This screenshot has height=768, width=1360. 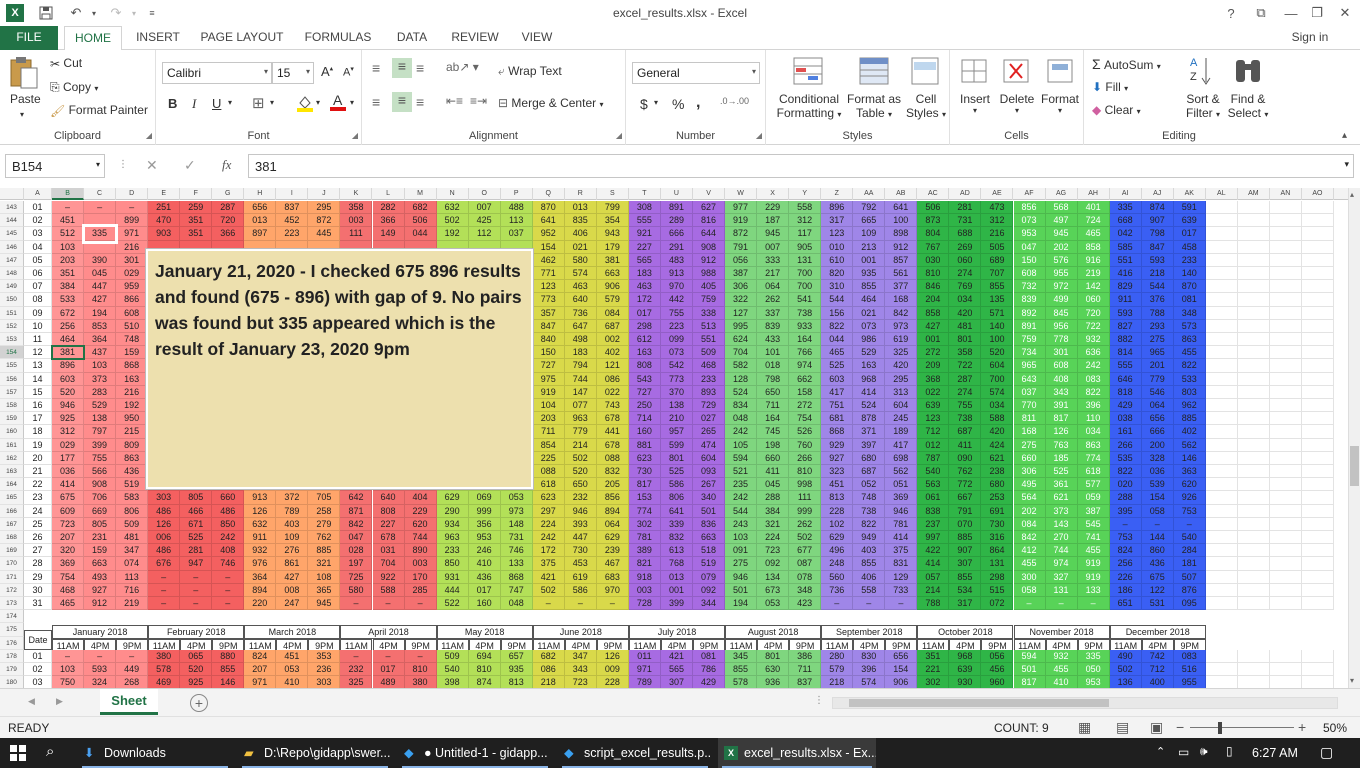 I want to click on column-header-b: B, so click(x=68, y=194).